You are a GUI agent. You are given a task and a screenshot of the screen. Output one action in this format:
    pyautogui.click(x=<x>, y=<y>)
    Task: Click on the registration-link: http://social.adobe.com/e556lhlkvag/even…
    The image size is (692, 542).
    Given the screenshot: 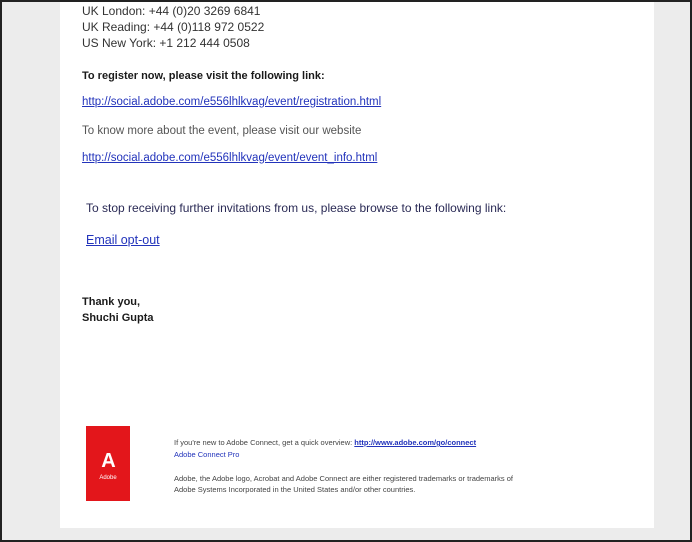 What is the action you would take?
    pyautogui.click(x=231, y=102)
    